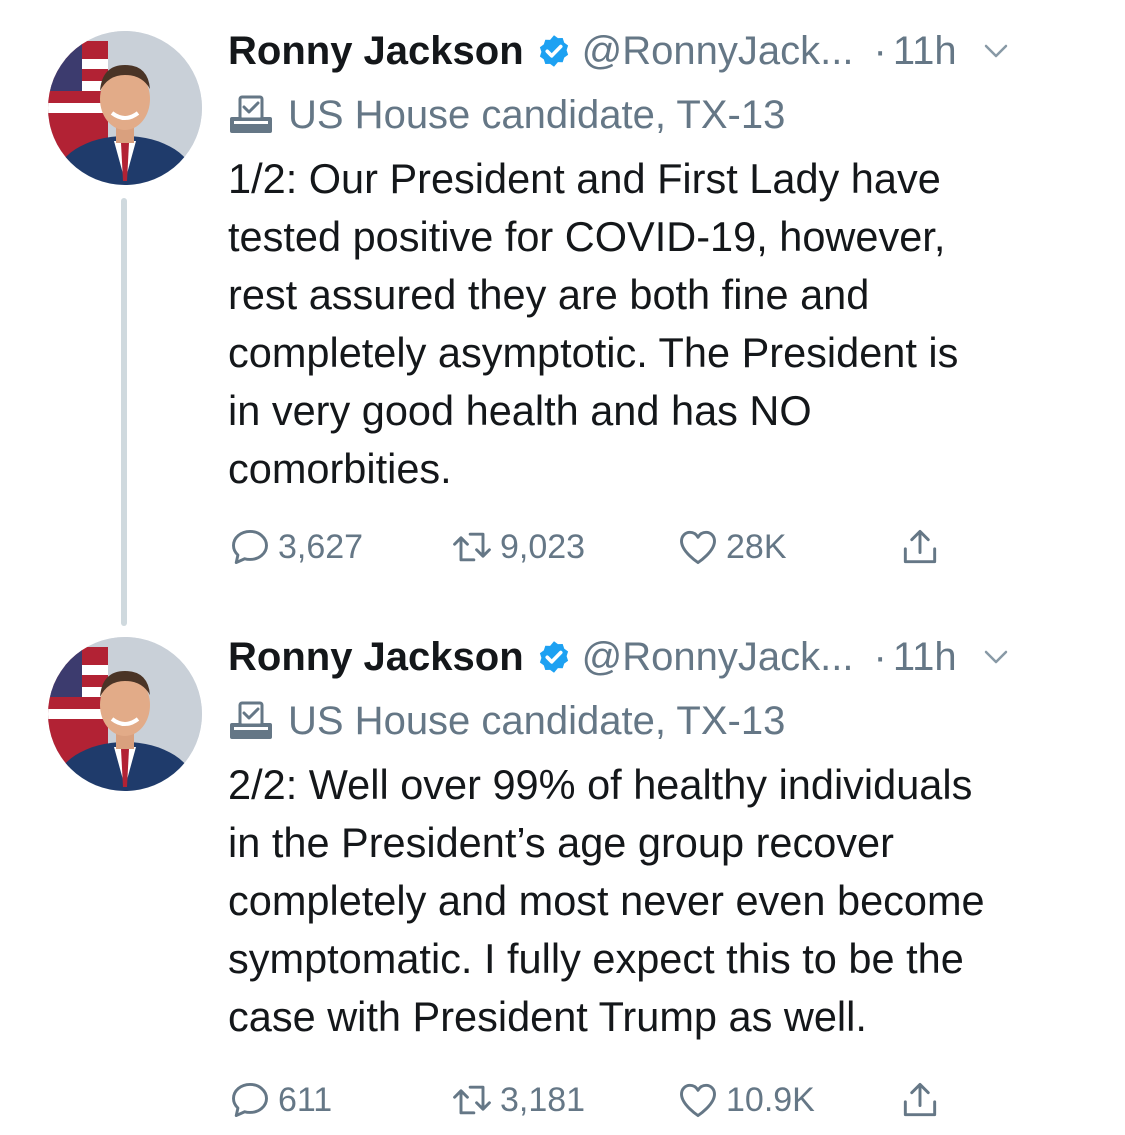 The image size is (1125, 1135). I want to click on retweet-button: 3,181, so click(517, 1100).